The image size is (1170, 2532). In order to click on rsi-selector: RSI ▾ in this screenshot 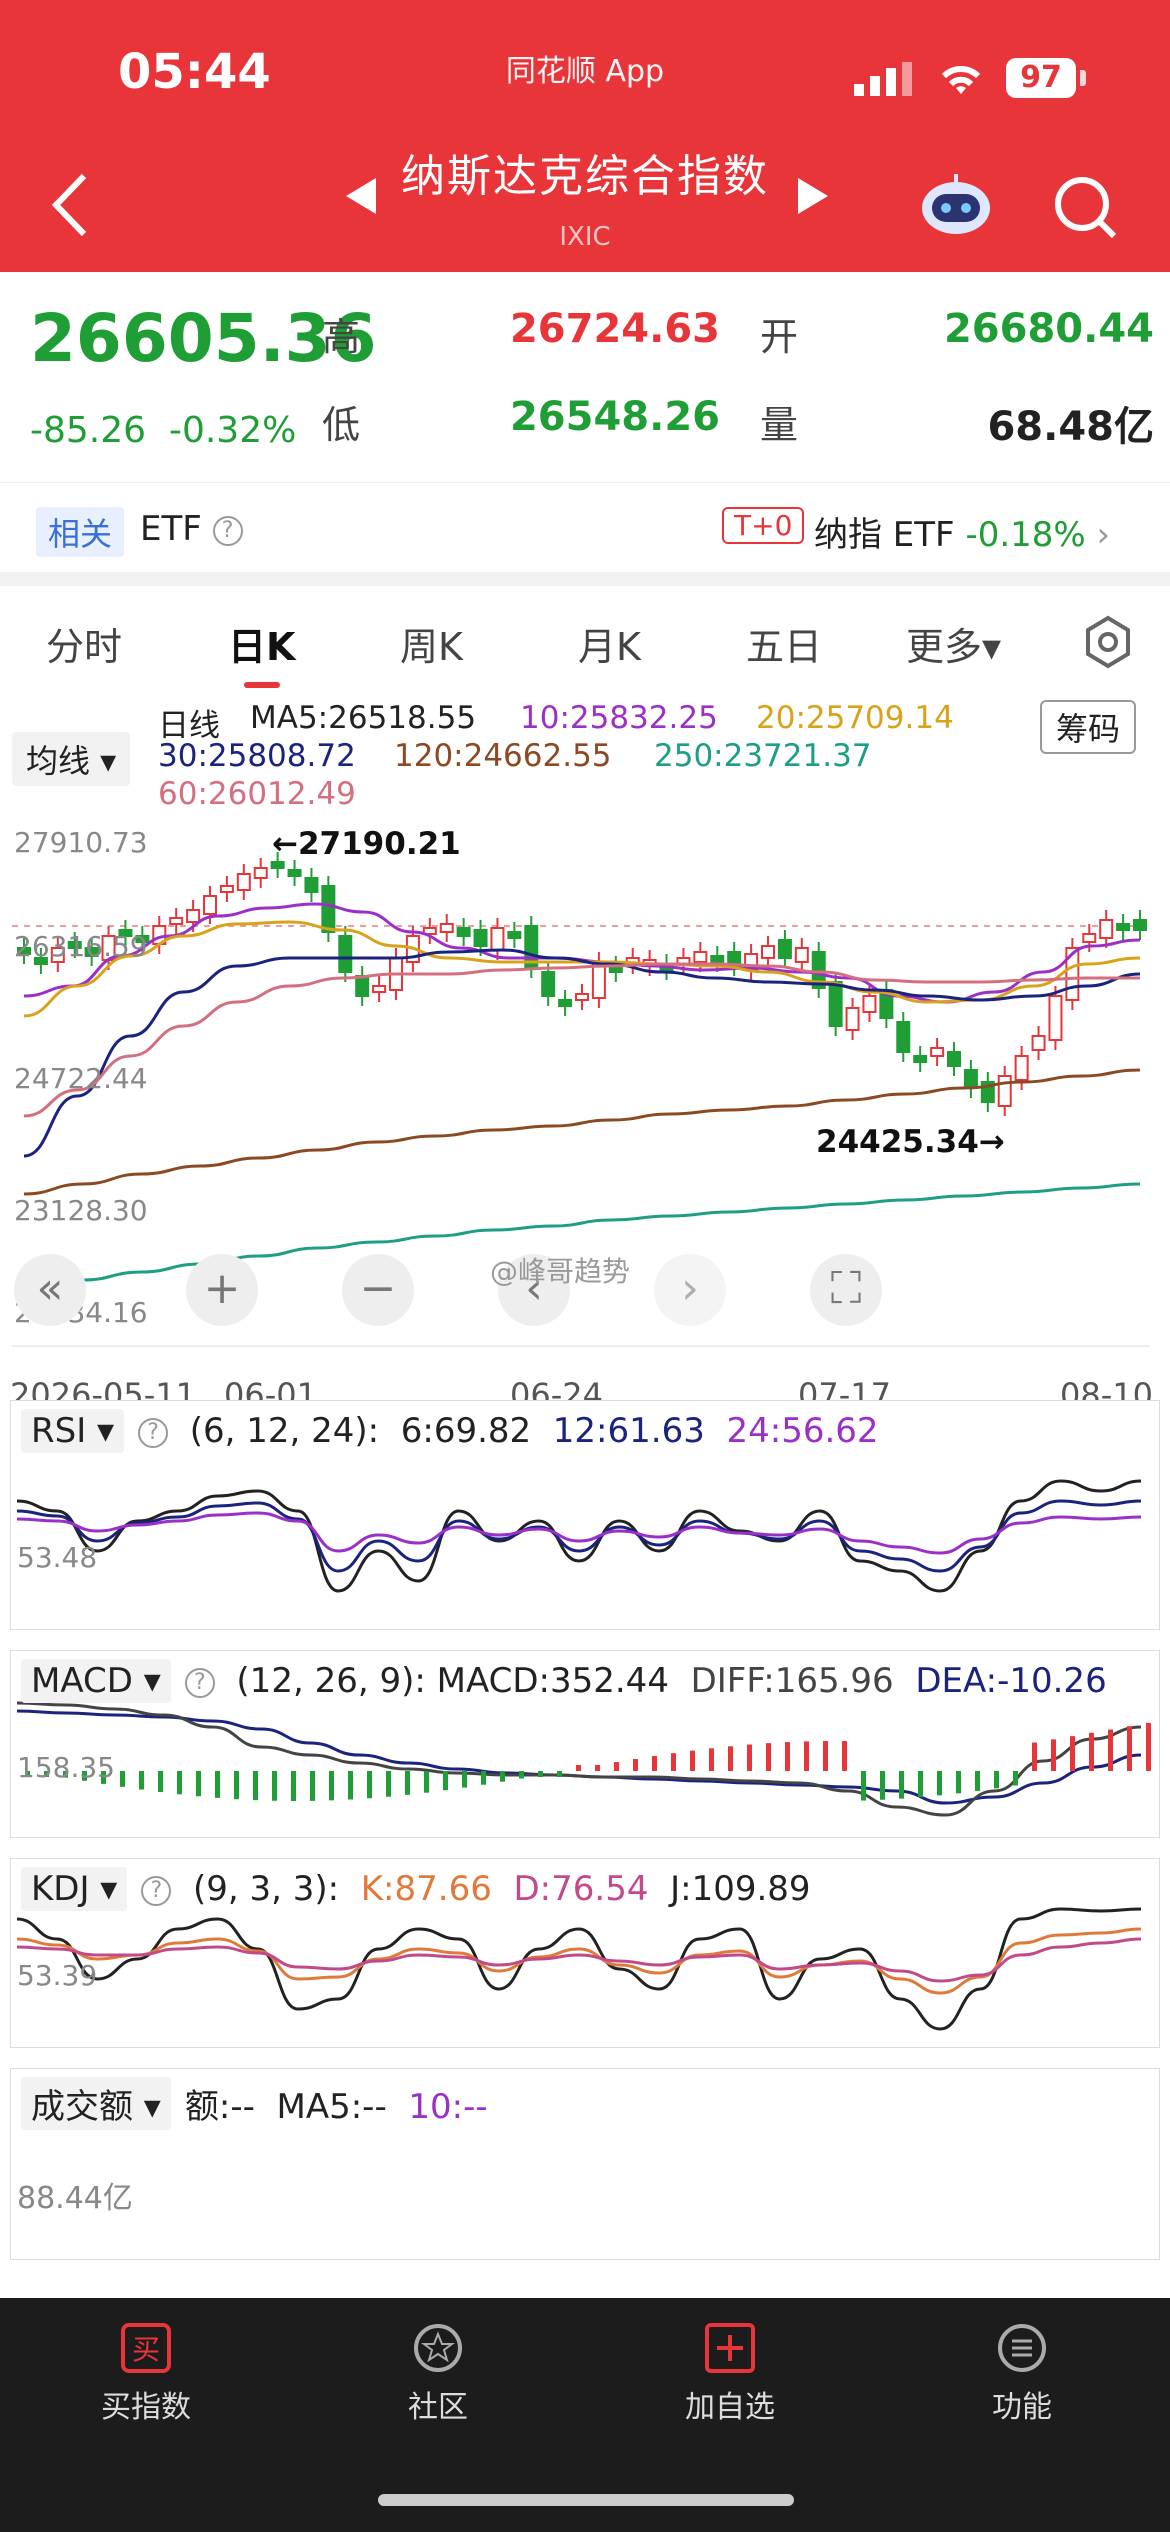, I will do `click(73, 1431)`.